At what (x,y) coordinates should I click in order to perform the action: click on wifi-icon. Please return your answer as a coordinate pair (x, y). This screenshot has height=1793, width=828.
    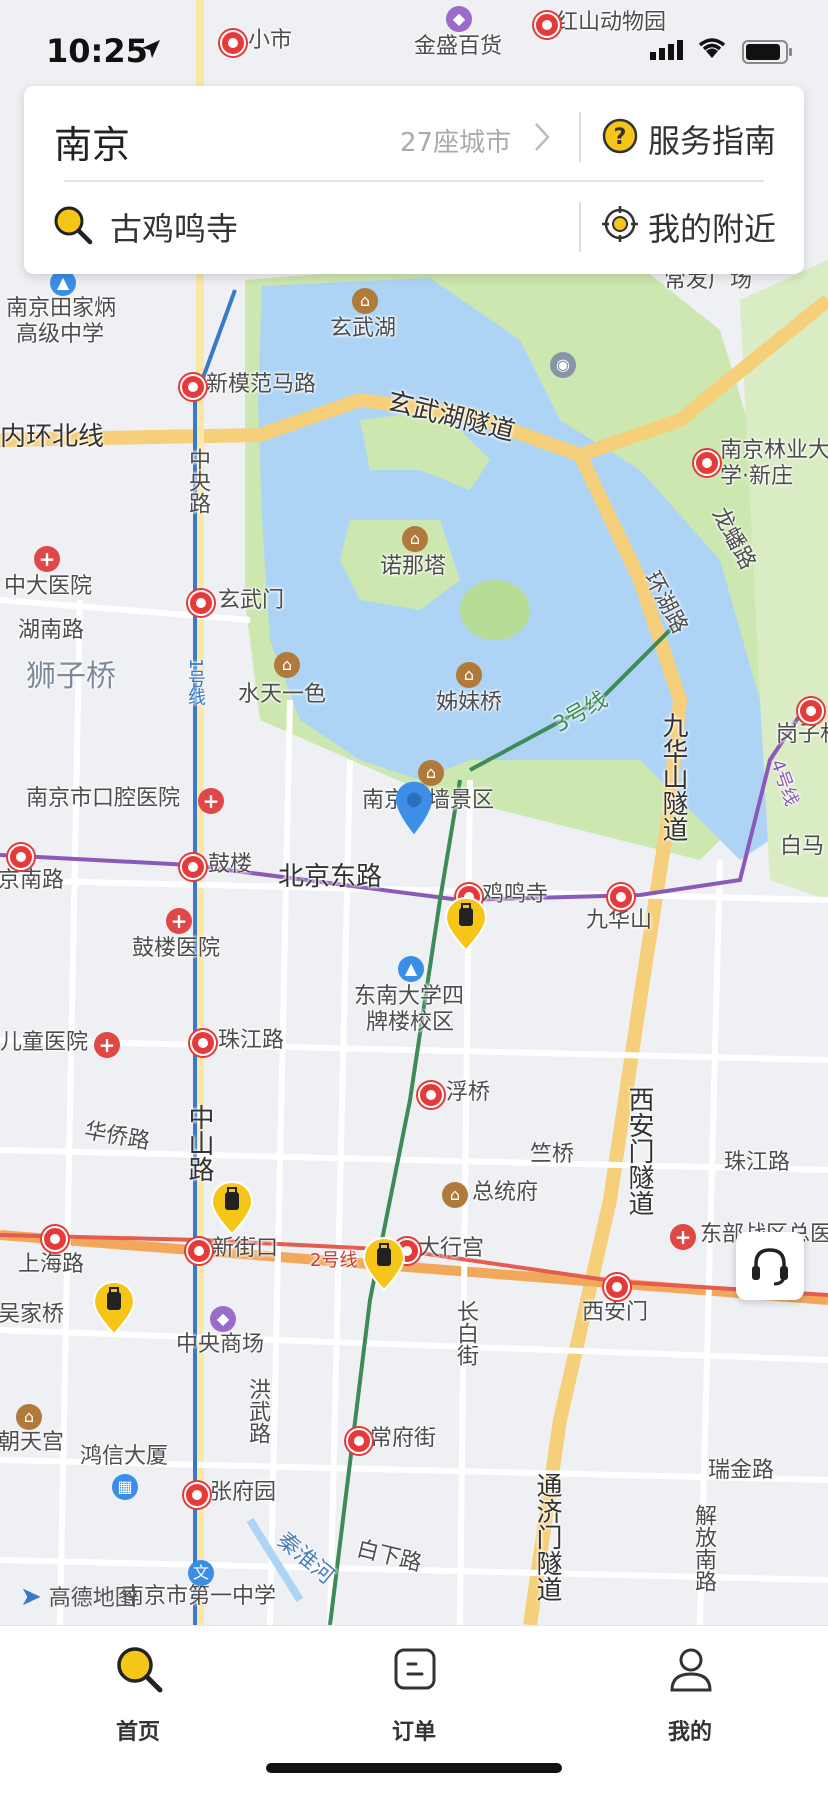
    Looking at the image, I should click on (712, 48).